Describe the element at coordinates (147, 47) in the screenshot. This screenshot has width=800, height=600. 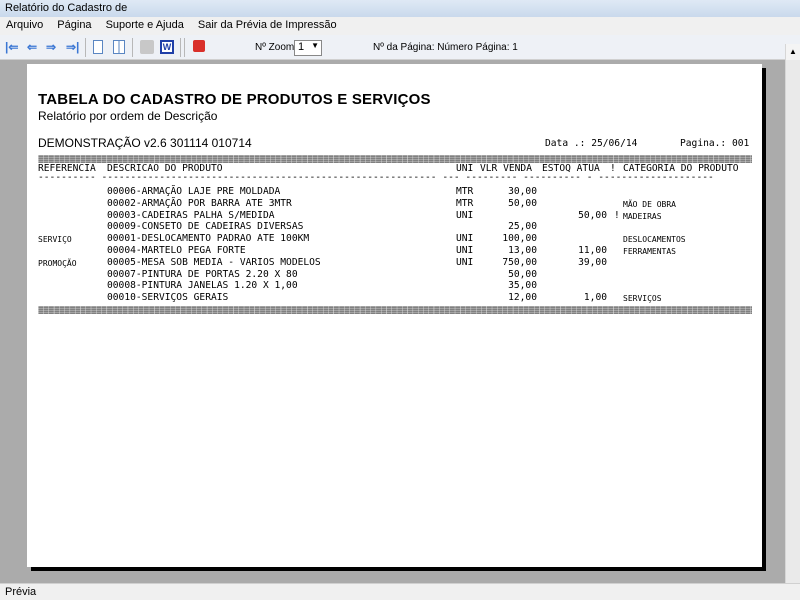
I see `print-icon` at that location.